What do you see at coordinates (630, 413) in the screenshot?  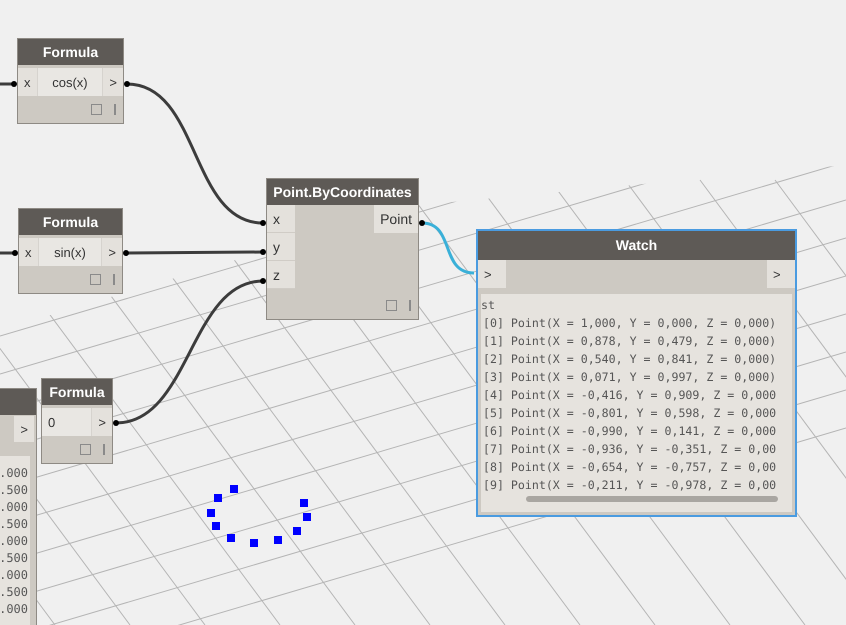 I see `list-item: [5] Point(X = -0,801, Y = 0,598, Z = 0,000` at bounding box center [630, 413].